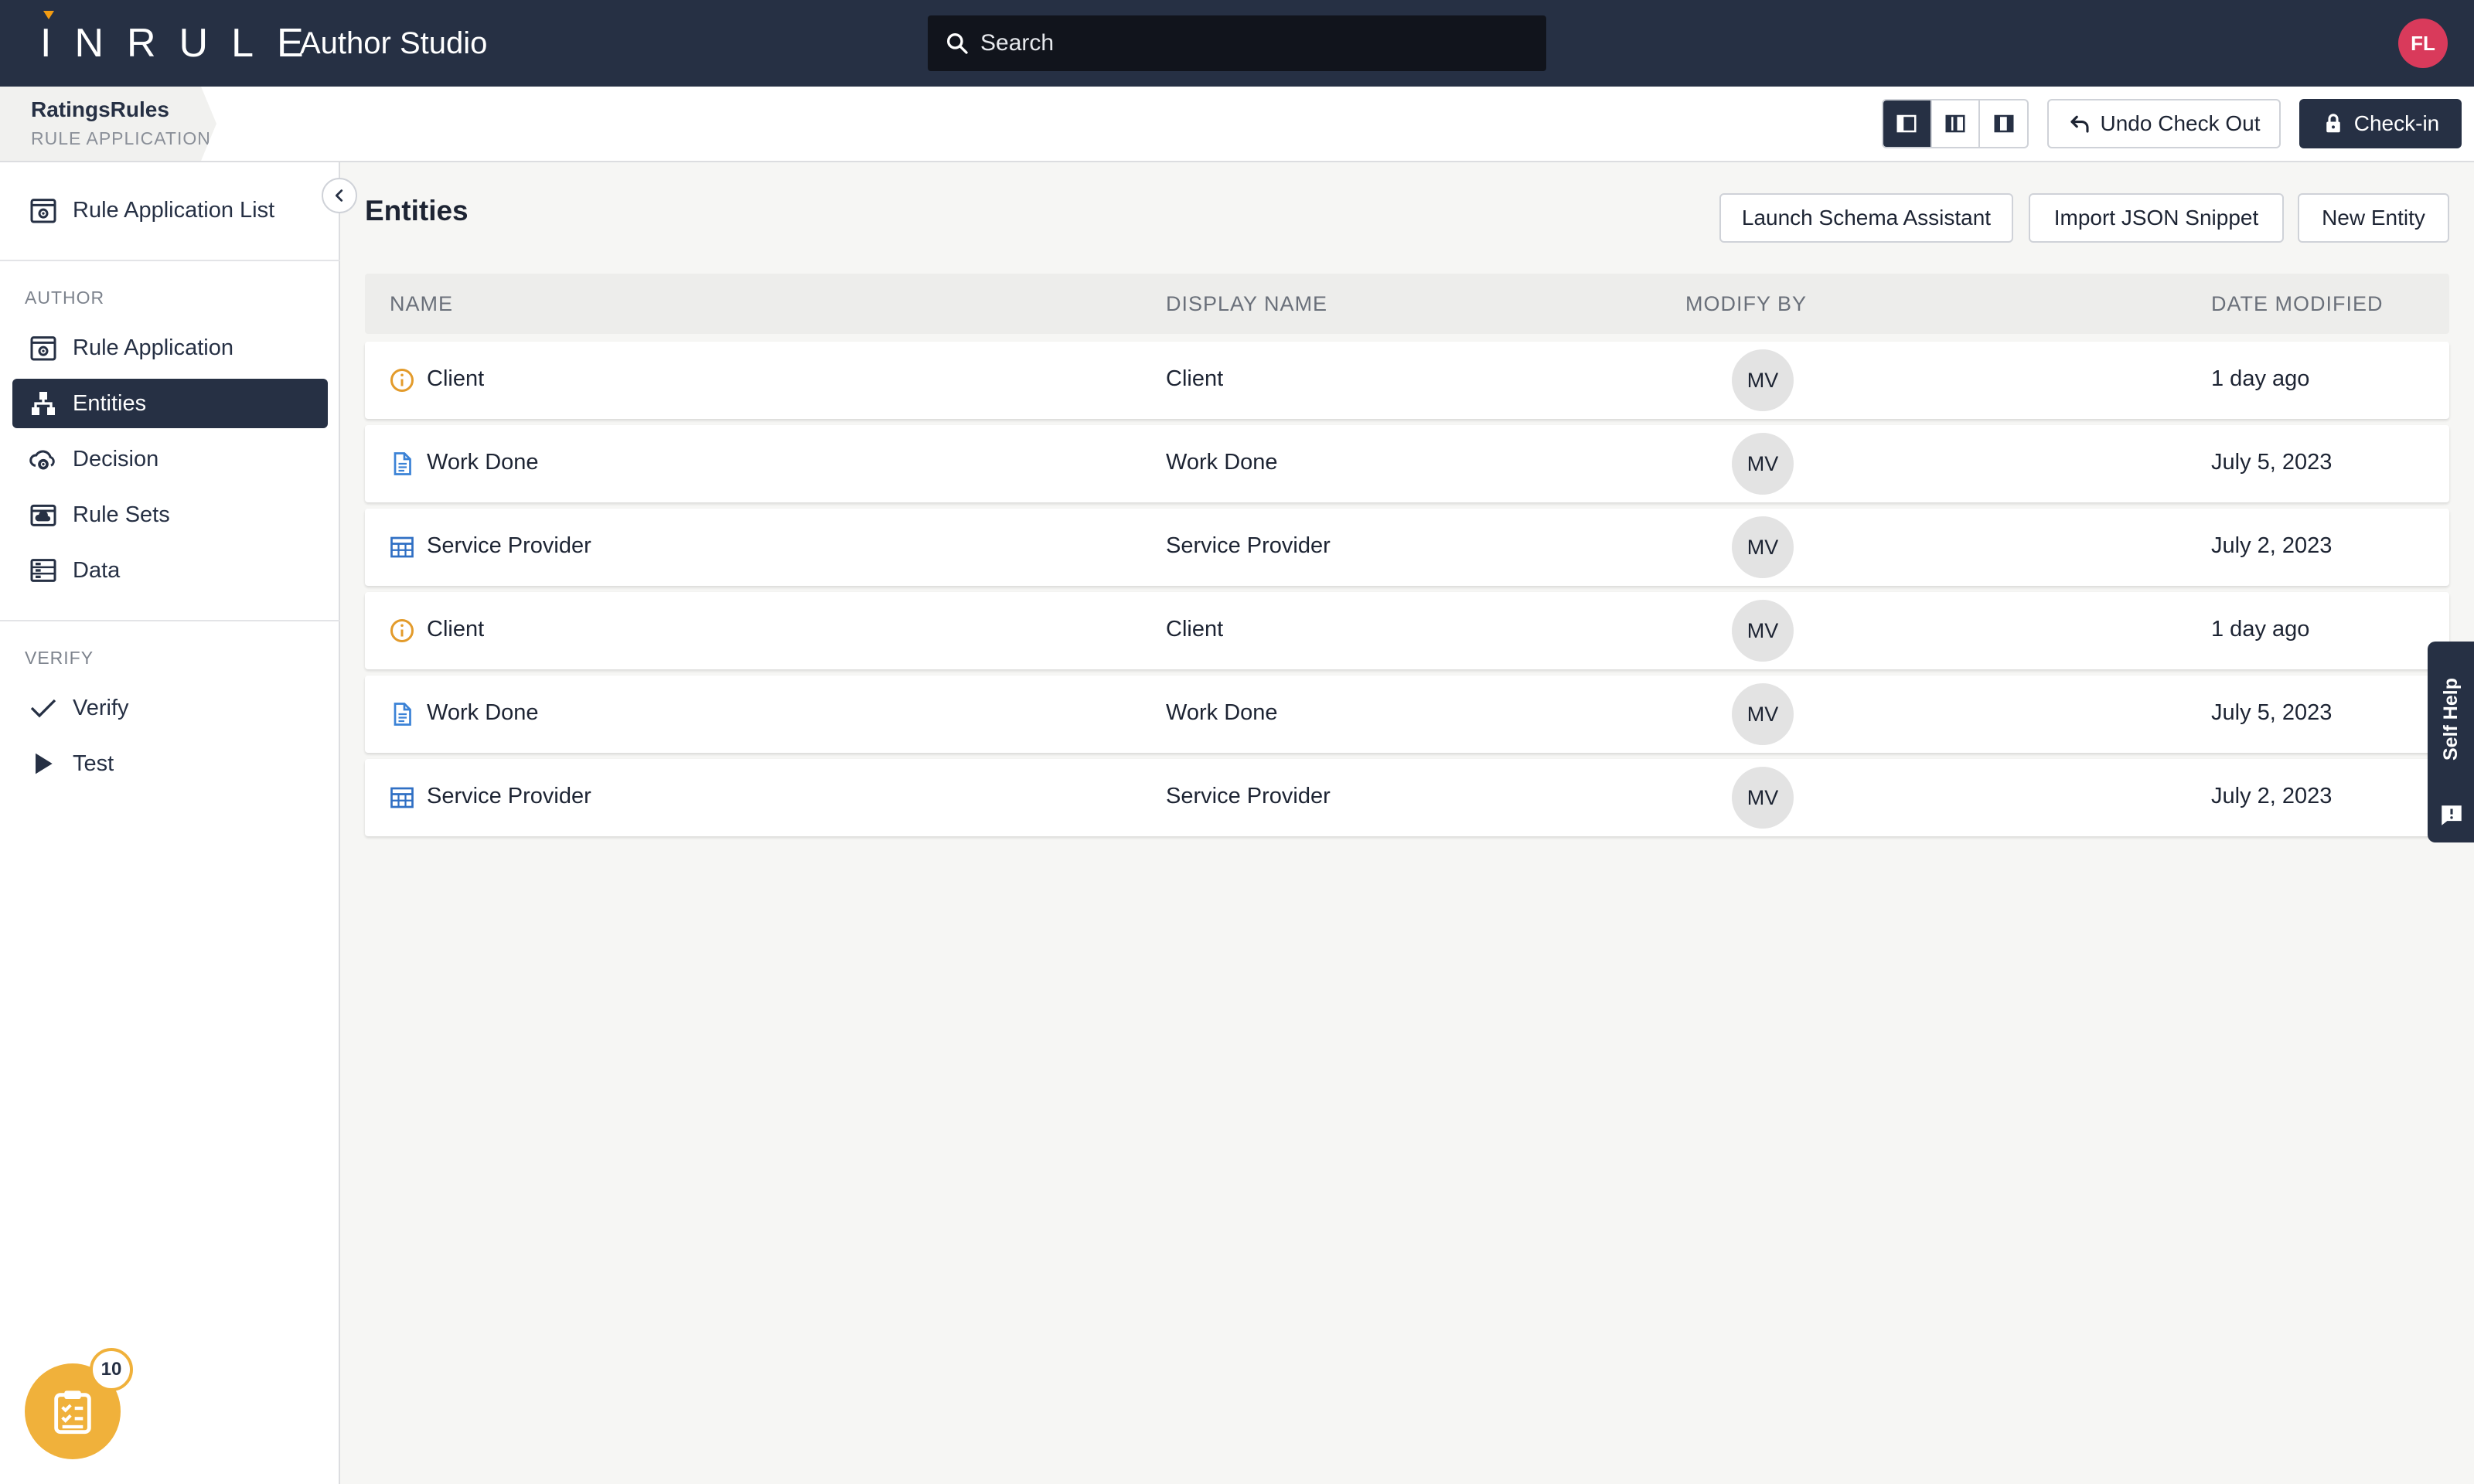 The width and height of the screenshot is (2474, 1484). Describe the element at coordinates (1746, 304) in the screenshot. I see `column-header-modify-by: MODIFY BY` at that location.